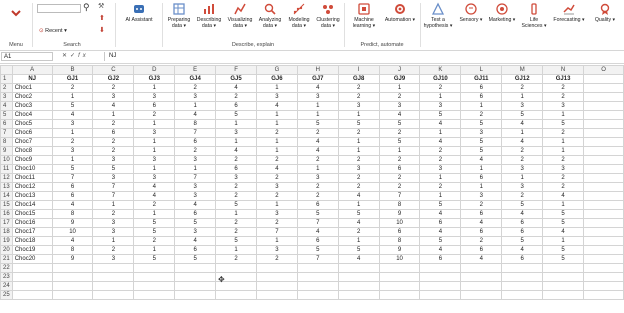  Describe the element at coordinates (6, 286) in the screenshot. I see `row-header: 24` at that location.